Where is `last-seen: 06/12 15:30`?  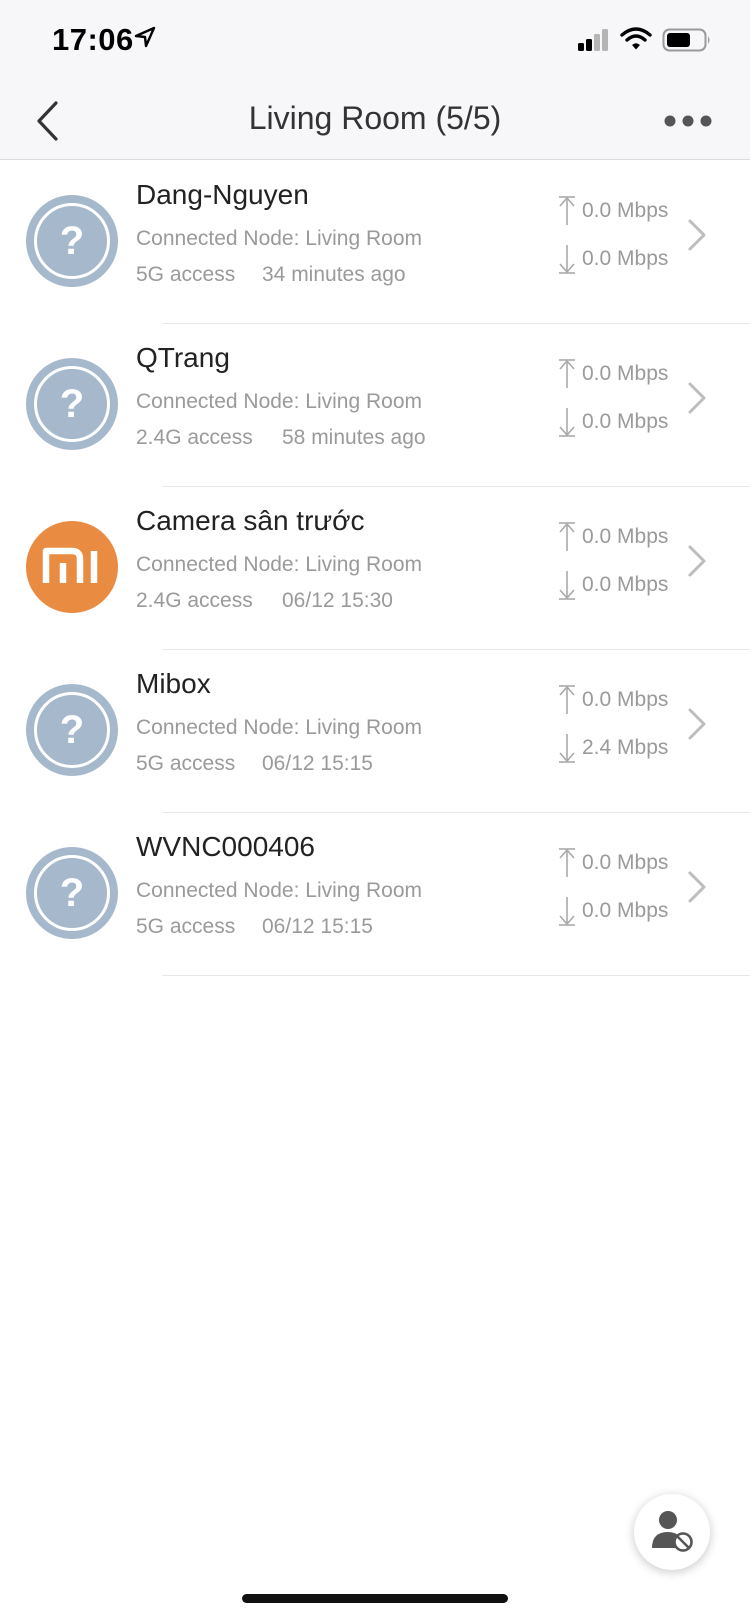
last-seen: 06/12 15:30 is located at coordinates (337, 600).